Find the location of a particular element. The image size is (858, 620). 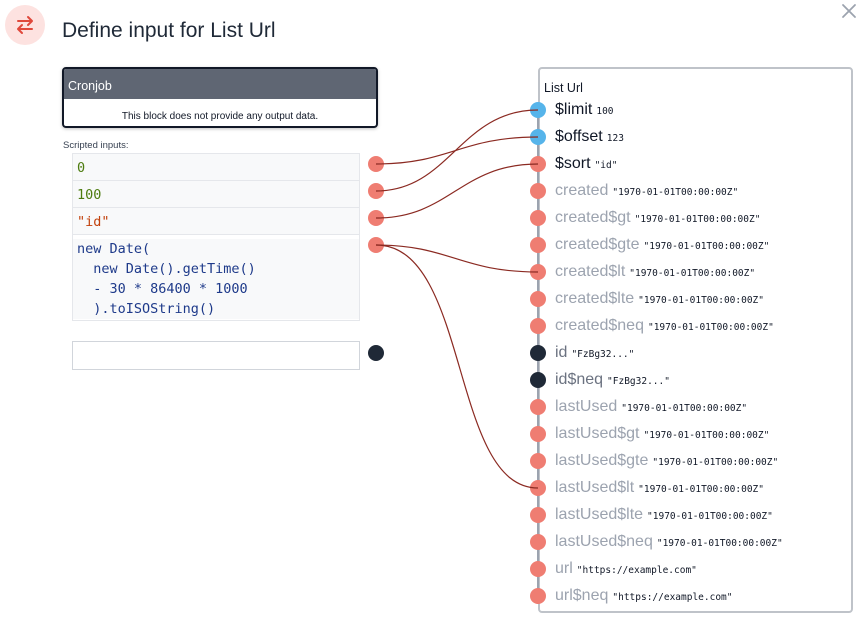

param-name: $sort is located at coordinates (573, 163).